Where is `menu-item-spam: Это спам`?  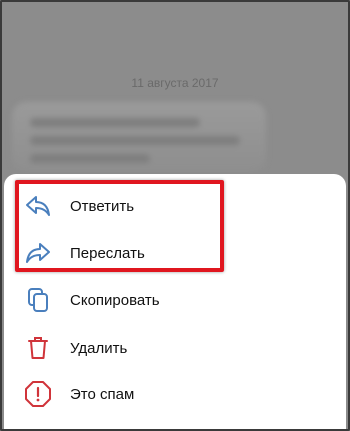 menu-item-spam: Это спам is located at coordinates (175, 394).